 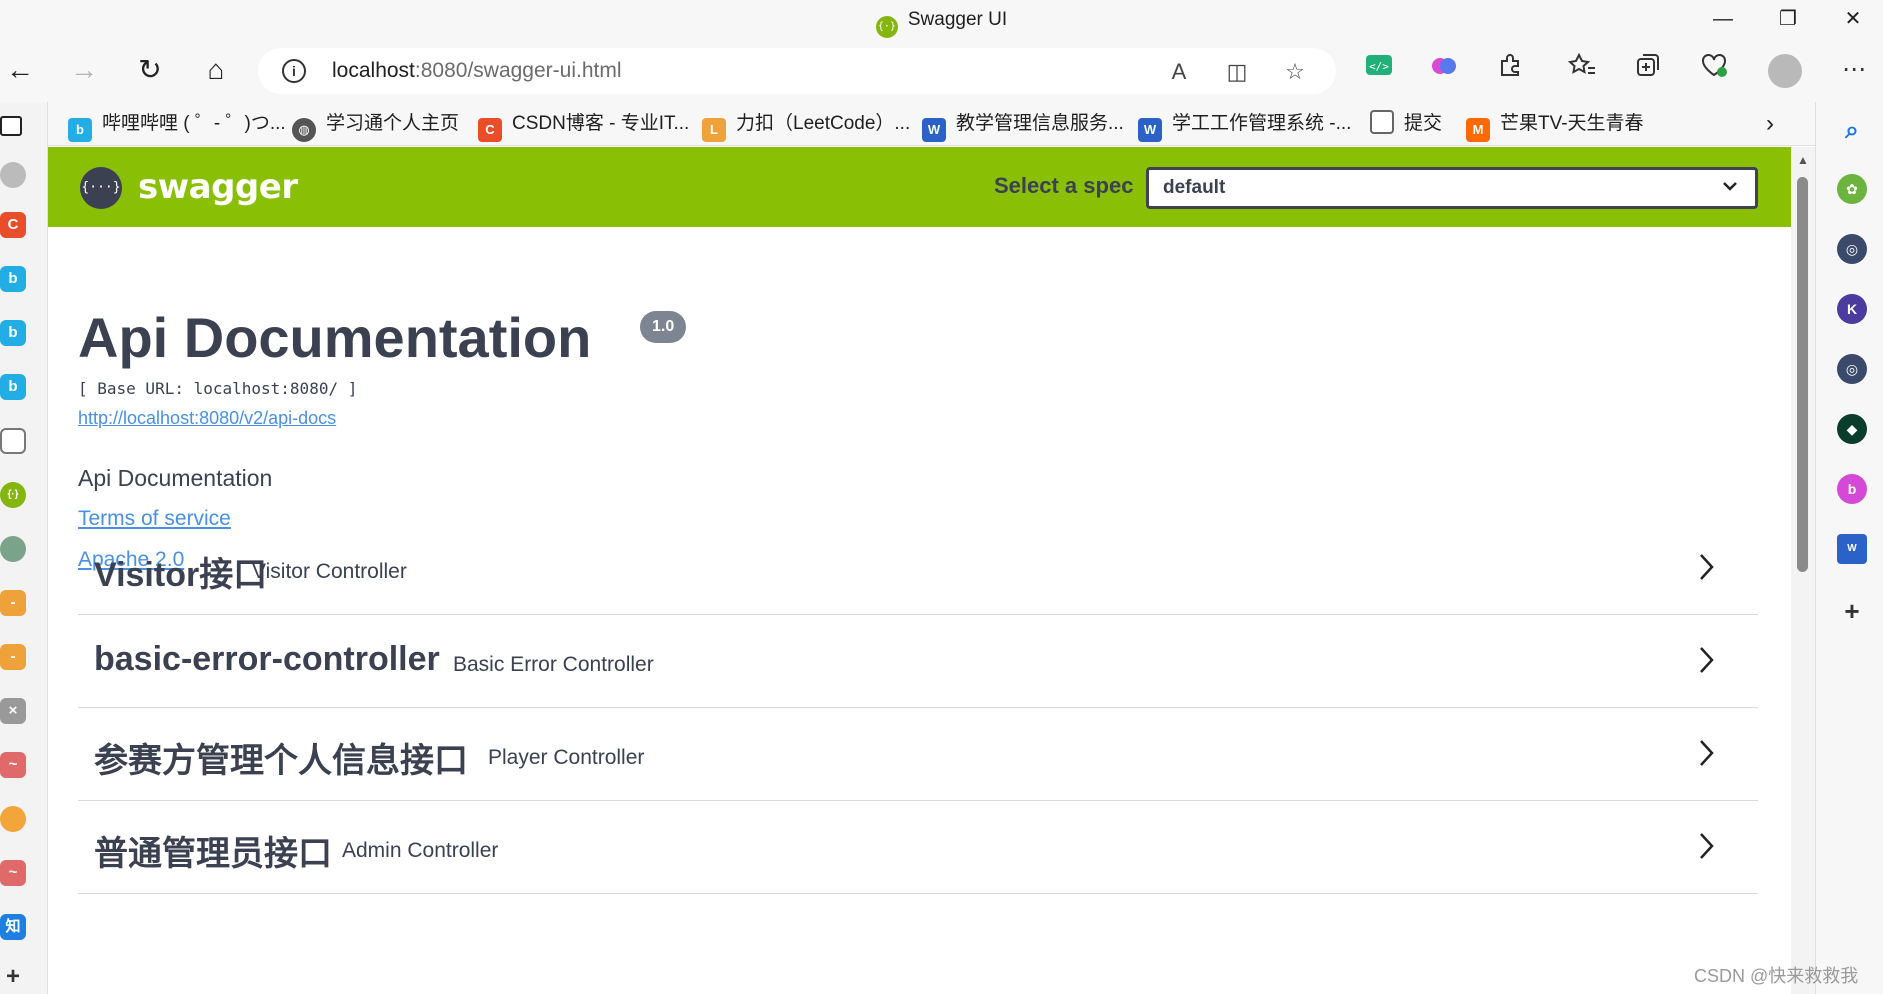 What do you see at coordinates (20, 70) in the screenshot?
I see `back-arrow-icon: ←` at bounding box center [20, 70].